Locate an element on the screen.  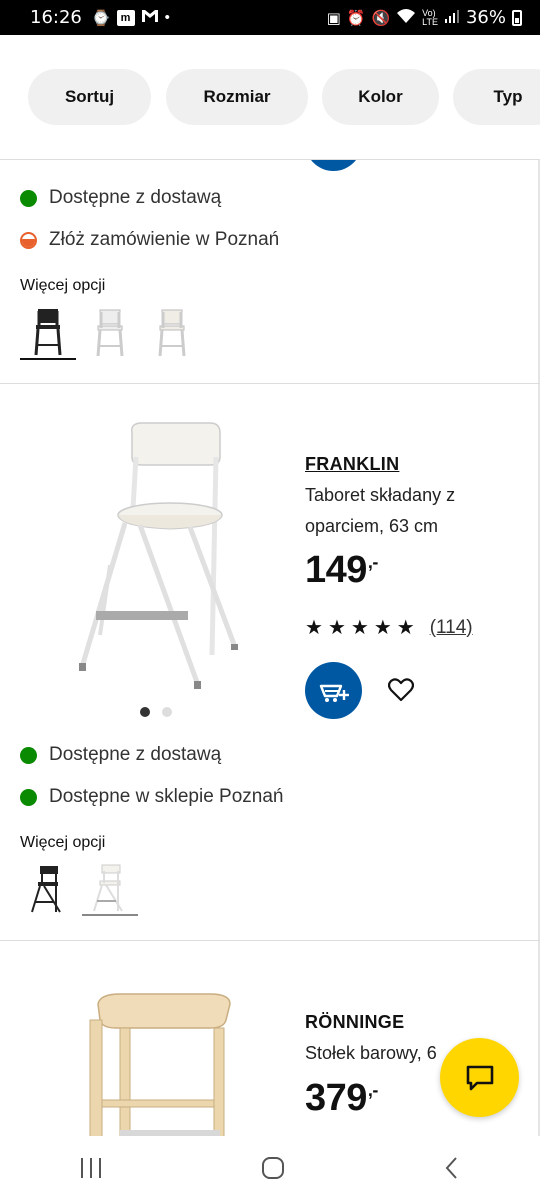
heart-icon is located at coordinates (401, 690).